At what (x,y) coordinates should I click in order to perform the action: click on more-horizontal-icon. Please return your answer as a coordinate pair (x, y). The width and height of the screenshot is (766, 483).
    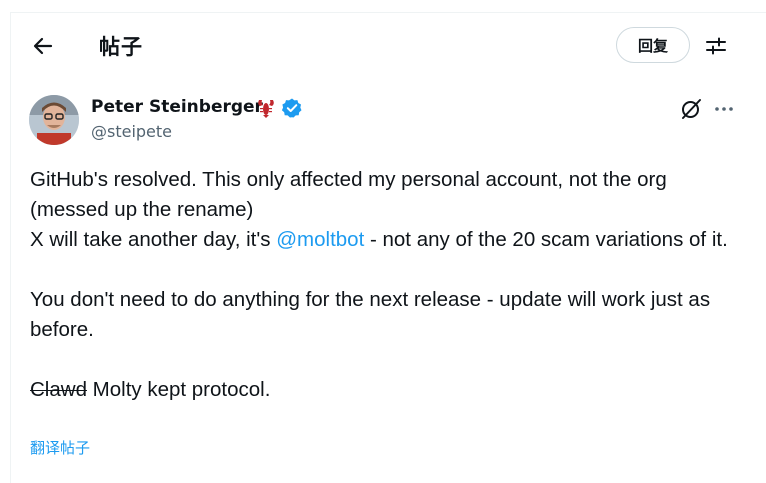
    Looking at the image, I should click on (724, 109).